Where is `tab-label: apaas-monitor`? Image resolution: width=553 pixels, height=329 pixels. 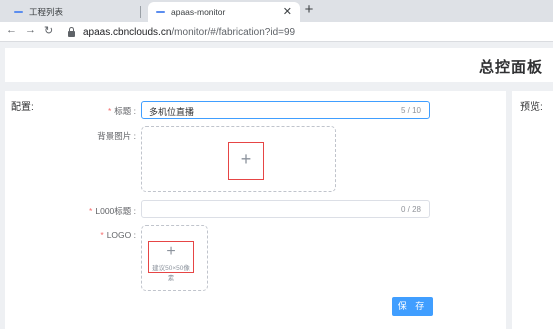 tab-label: apaas-monitor is located at coordinates (198, 12).